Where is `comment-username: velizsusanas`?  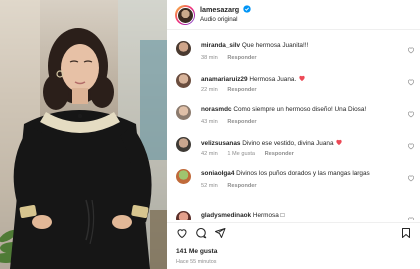
comment-username: velizsusanas is located at coordinates (220, 143).